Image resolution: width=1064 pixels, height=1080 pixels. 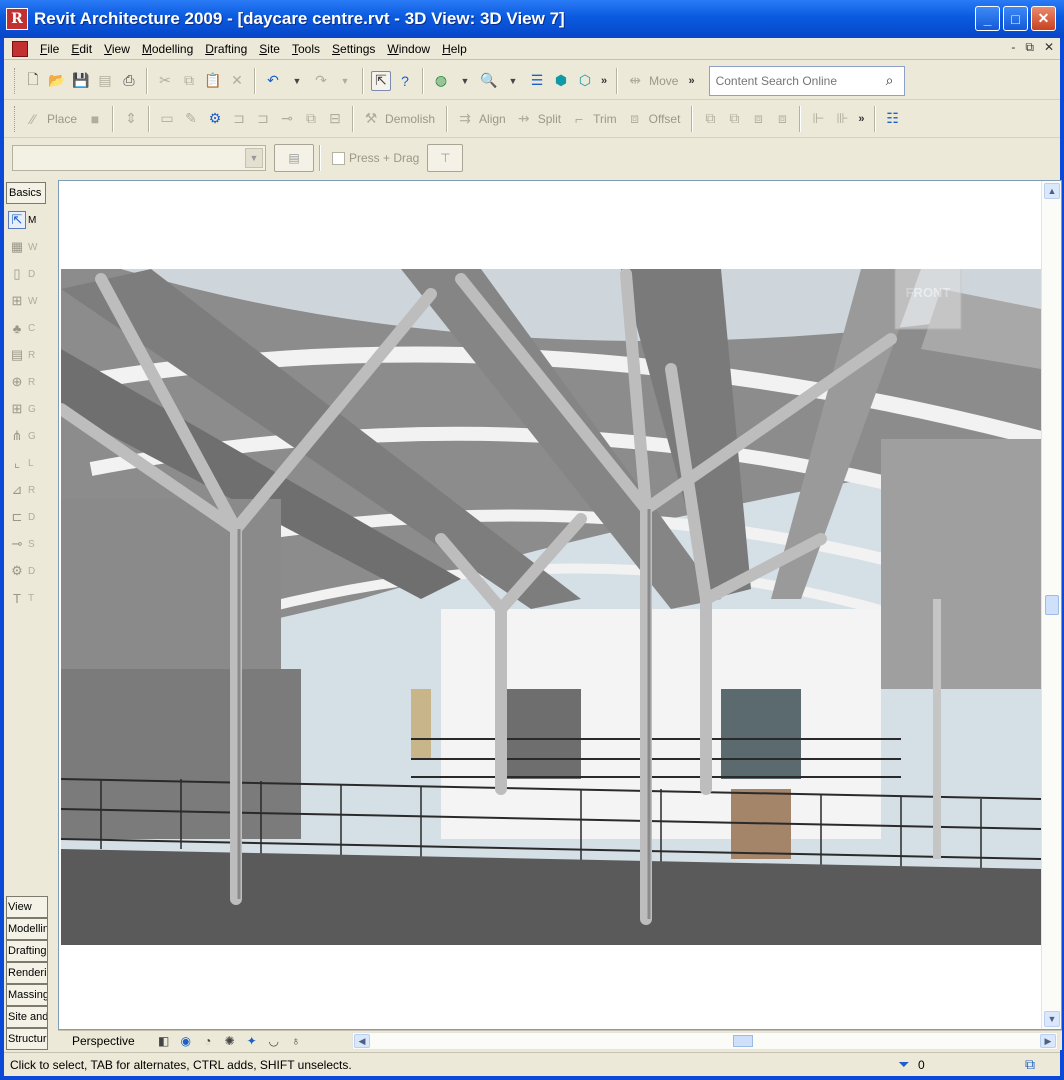 What do you see at coordinates (604, 81) in the screenshot?
I see `more-tools-chevron: »` at bounding box center [604, 81].